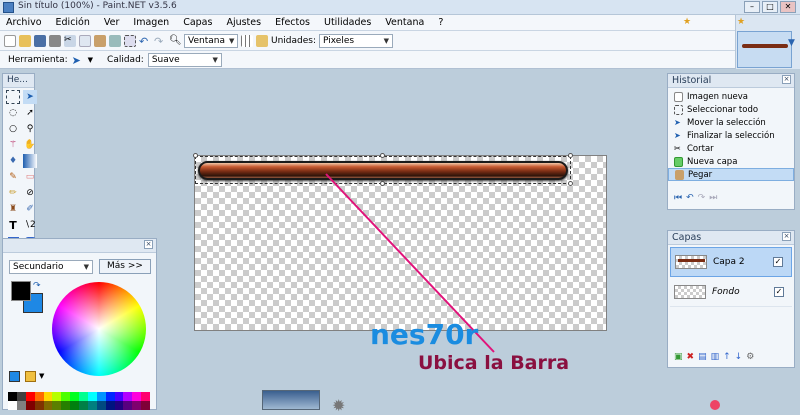 The width and height of the screenshot is (800, 415). I want to click on lasso-icon: ◌, so click(13, 113).